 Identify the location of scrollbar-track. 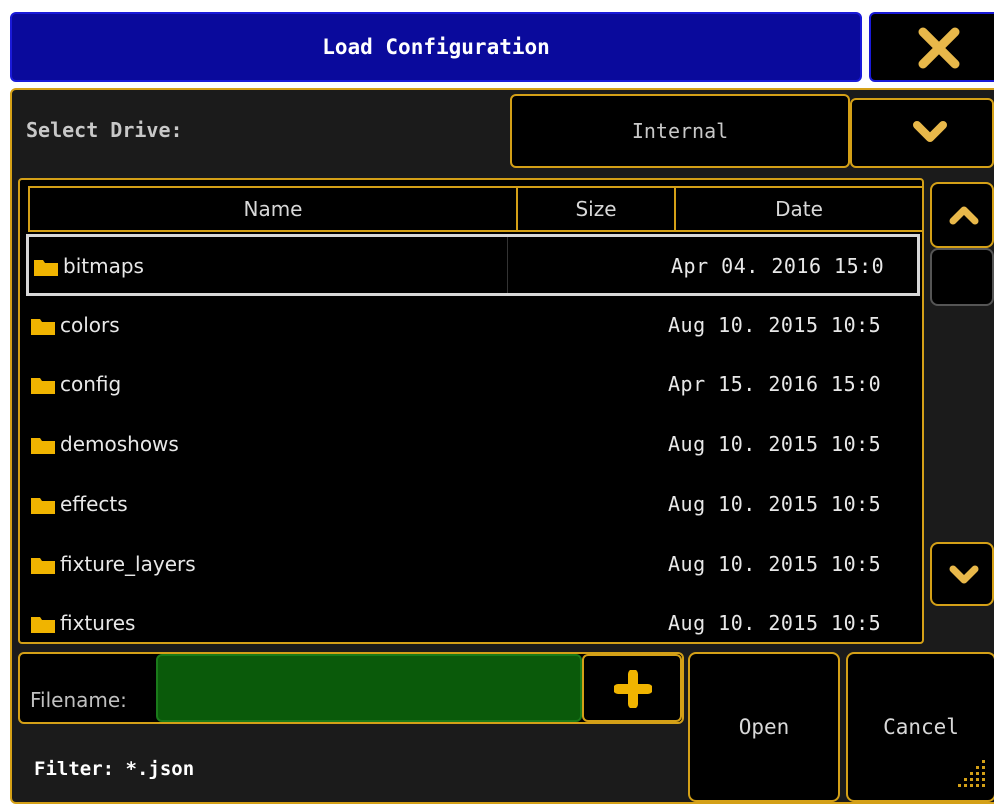
(962, 424).